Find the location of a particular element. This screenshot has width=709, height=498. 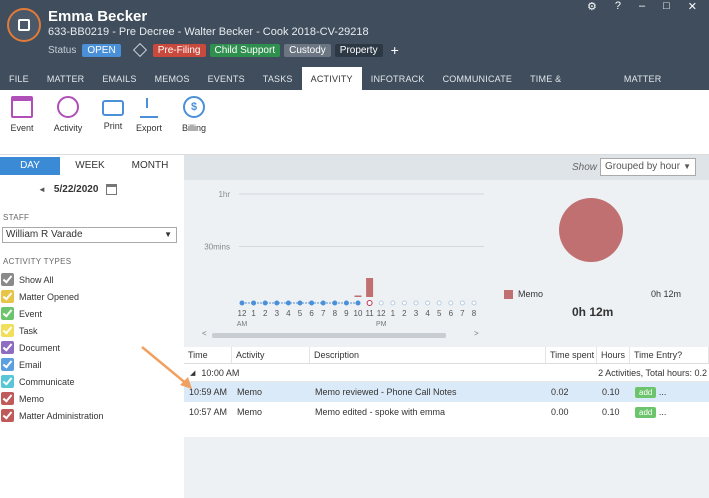

add-tag-button: + is located at coordinates (395, 50).